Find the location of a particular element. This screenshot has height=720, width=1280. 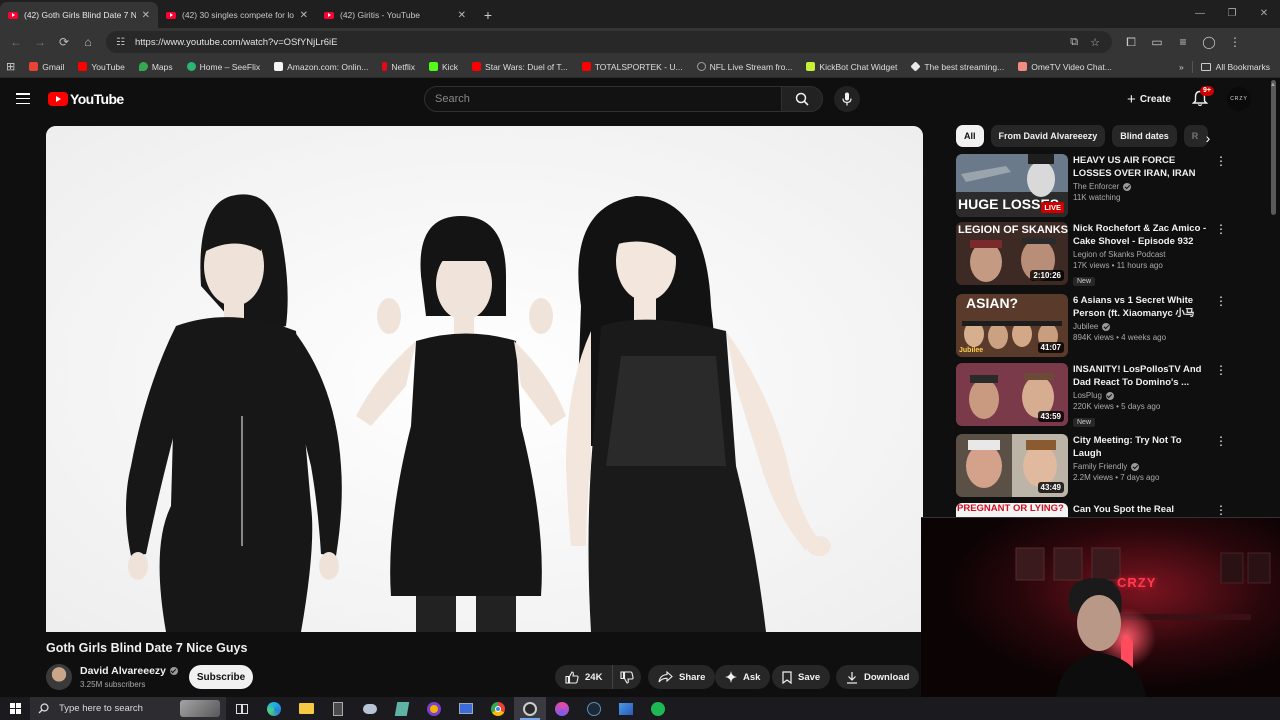

bookmark-seeflix: Home – SeeFlix is located at coordinates (223, 67).